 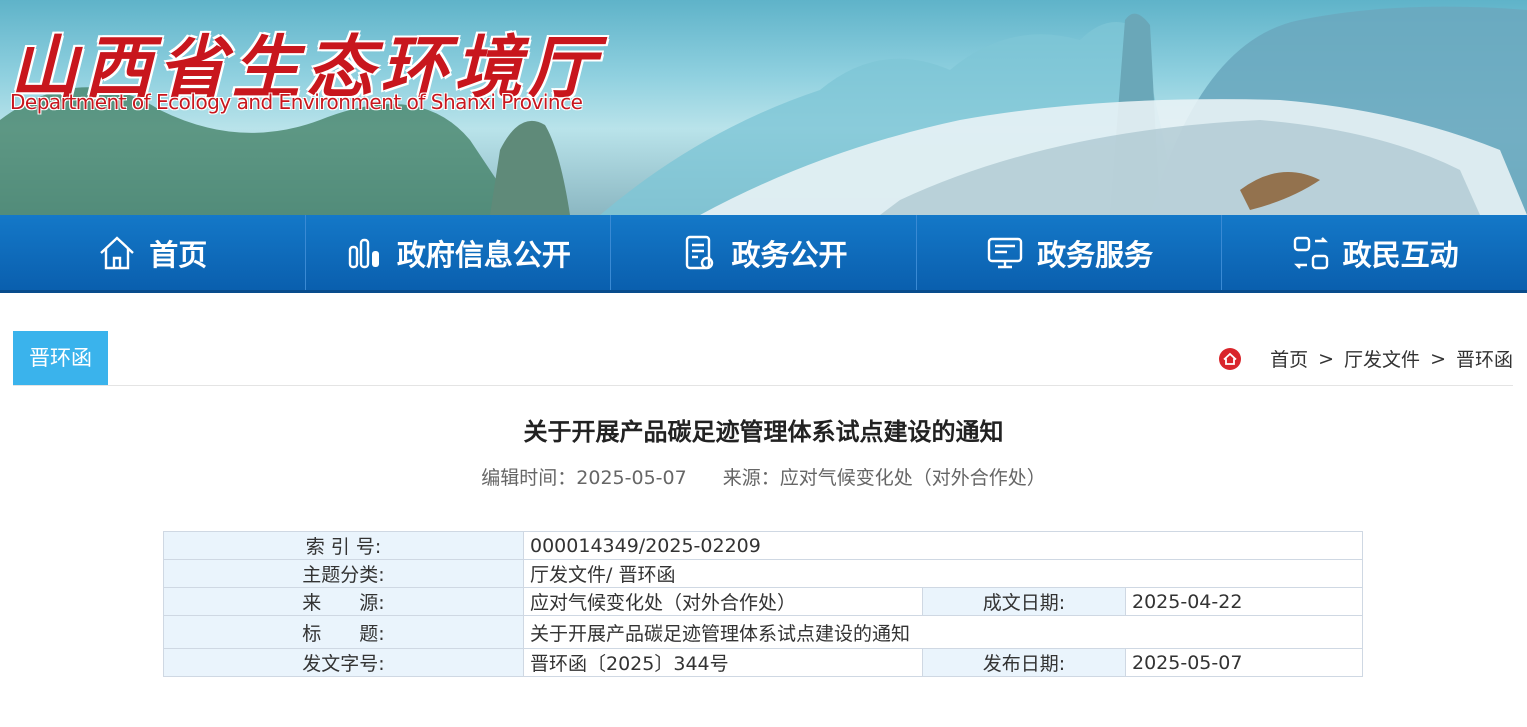 I want to click on nav-item-gov-info: 政府信息公开, so click(x=459, y=252).